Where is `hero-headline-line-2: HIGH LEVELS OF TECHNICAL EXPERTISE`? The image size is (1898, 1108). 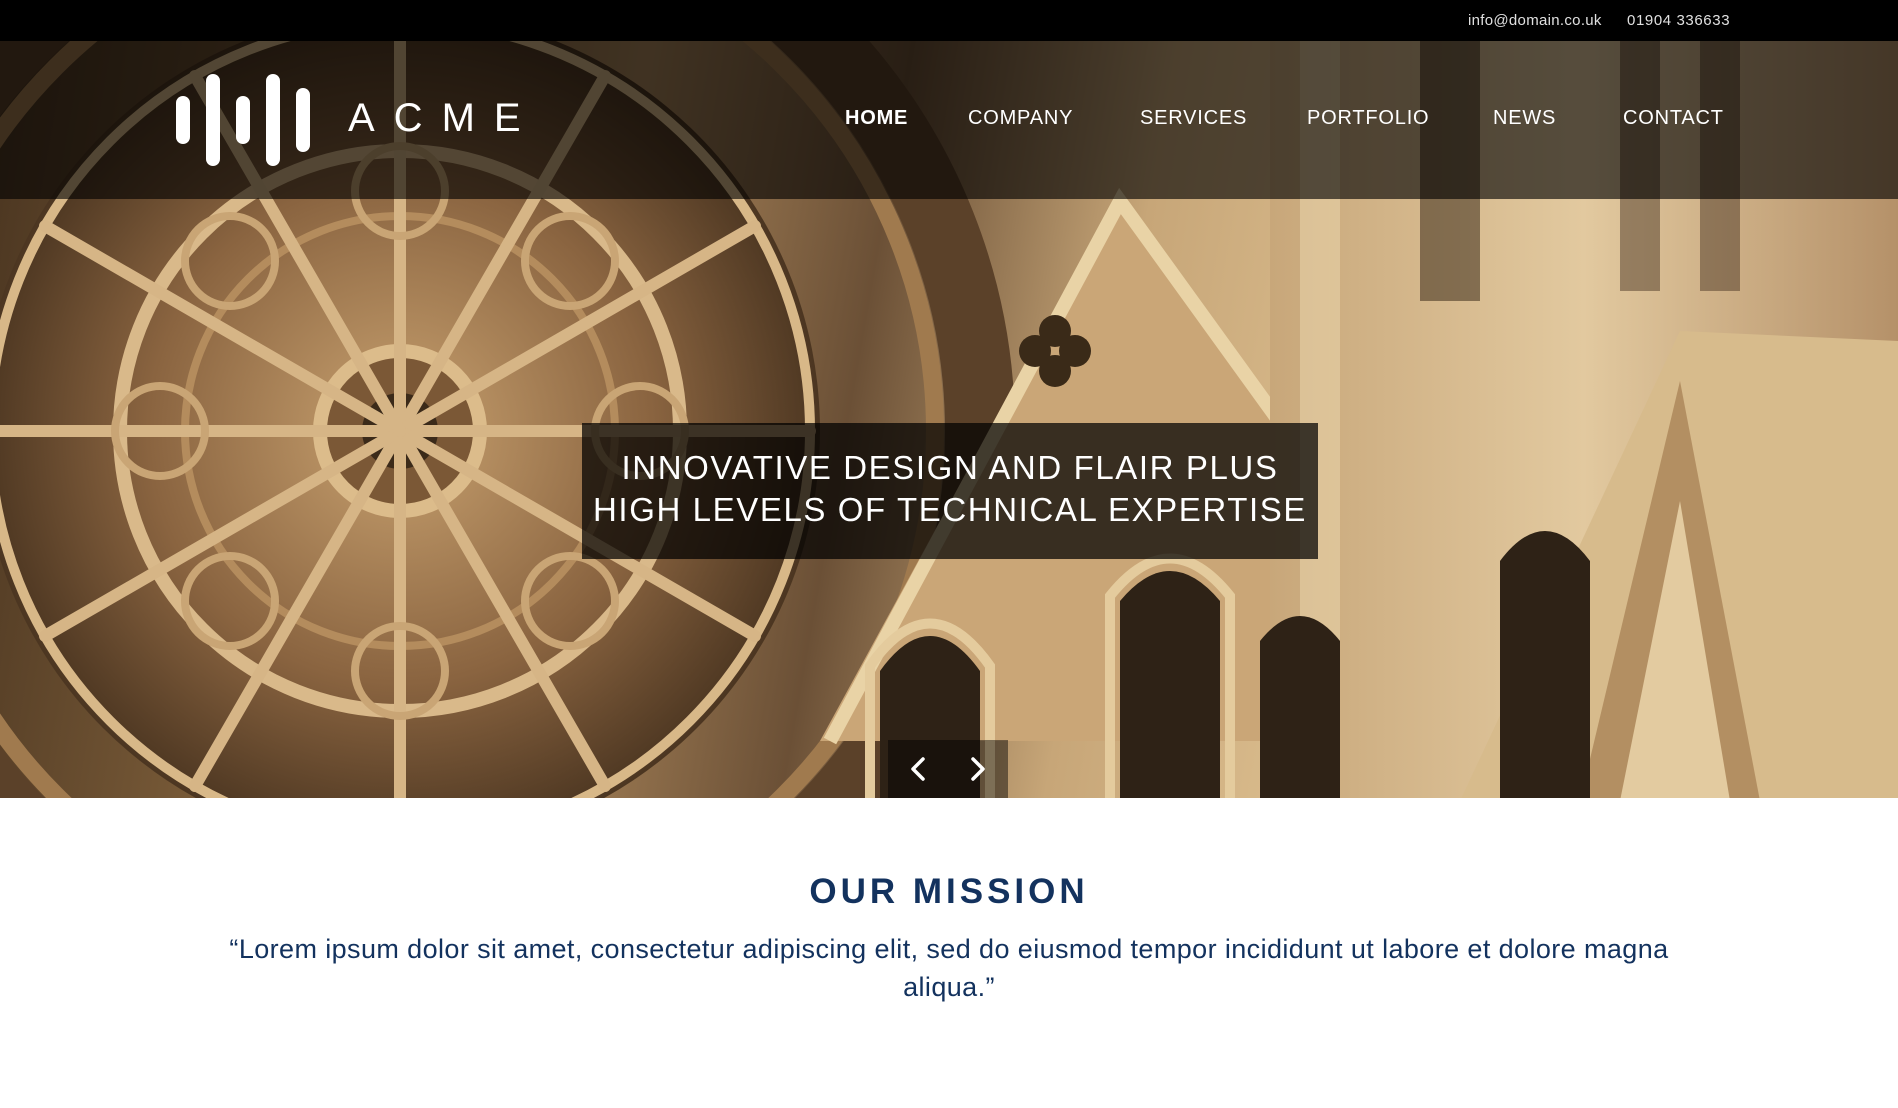 hero-headline-line-2: HIGH LEVELS OF TECHNICAL EXPERTISE is located at coordinates (950, 509).